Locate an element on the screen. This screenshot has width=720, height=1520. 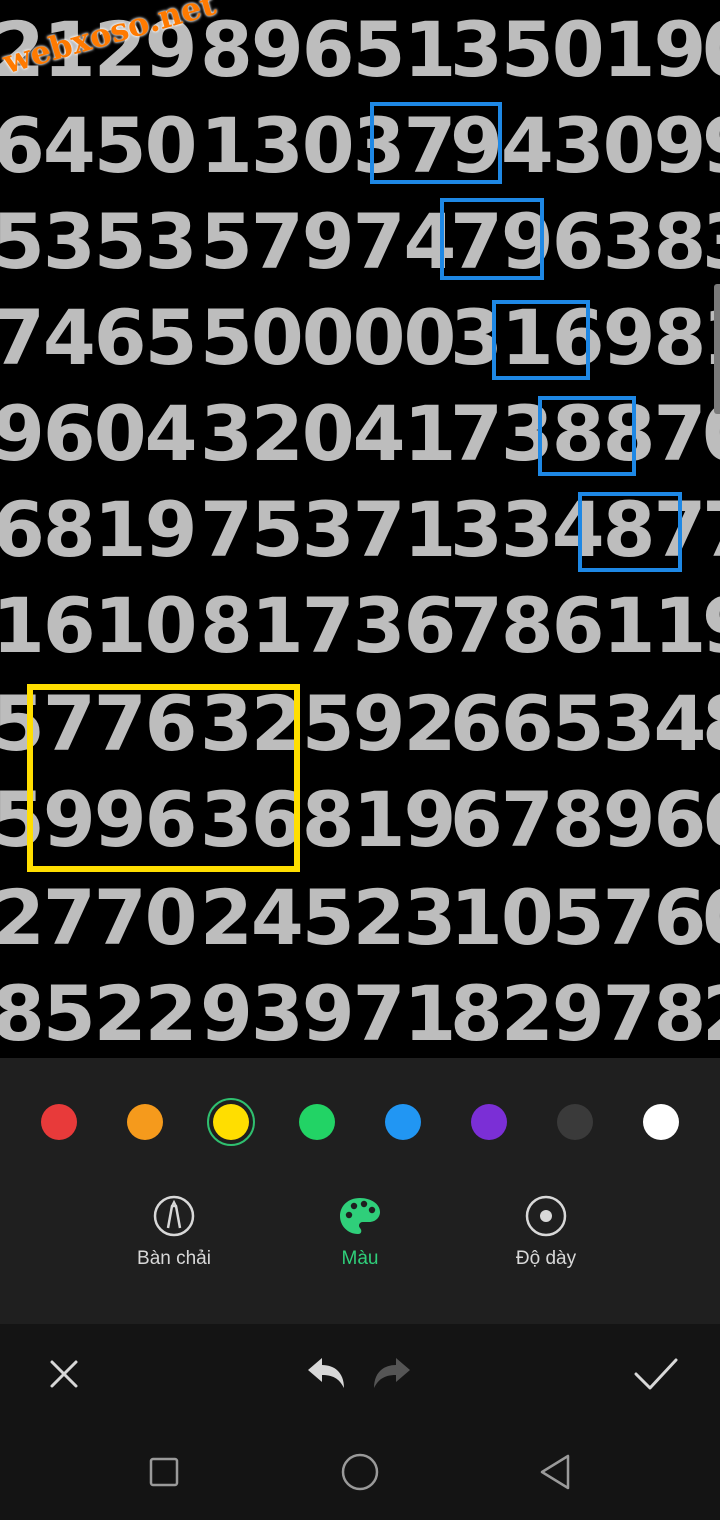
number-cell: 2 is located at coordinates (711, 1012).